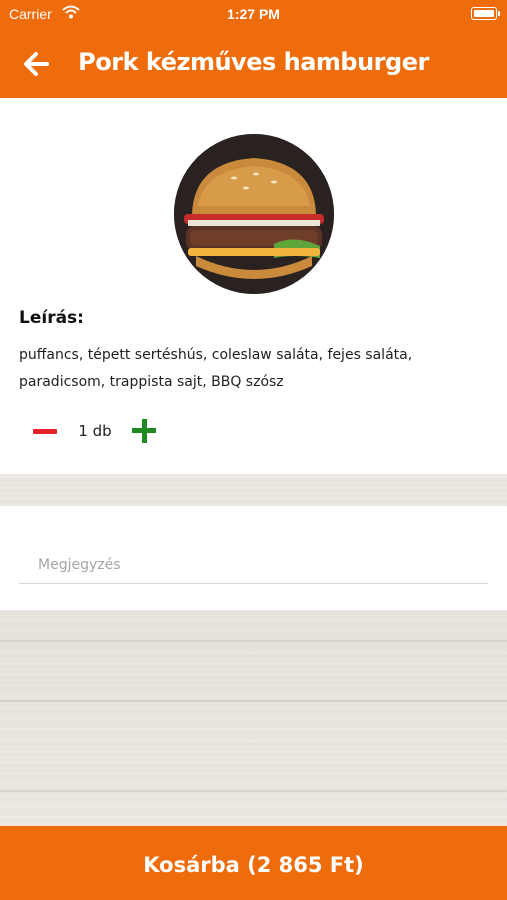 This screenshot has height=900, width=507. Describe the element at coordinates (253, 565) in the screenshot. I see `note-input` at that location.